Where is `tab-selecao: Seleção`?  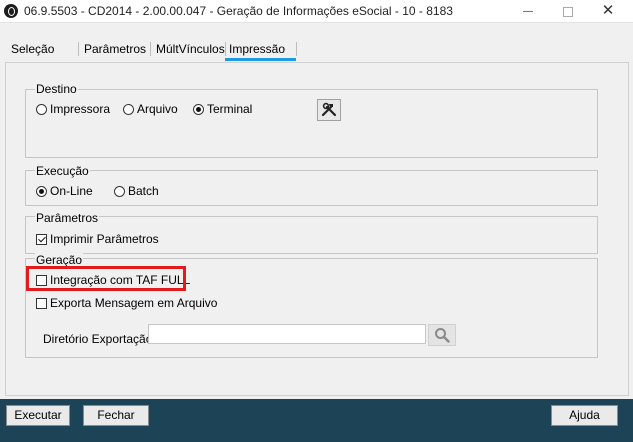 tab-selecao: Seleção is located at coordinates (32, 49).